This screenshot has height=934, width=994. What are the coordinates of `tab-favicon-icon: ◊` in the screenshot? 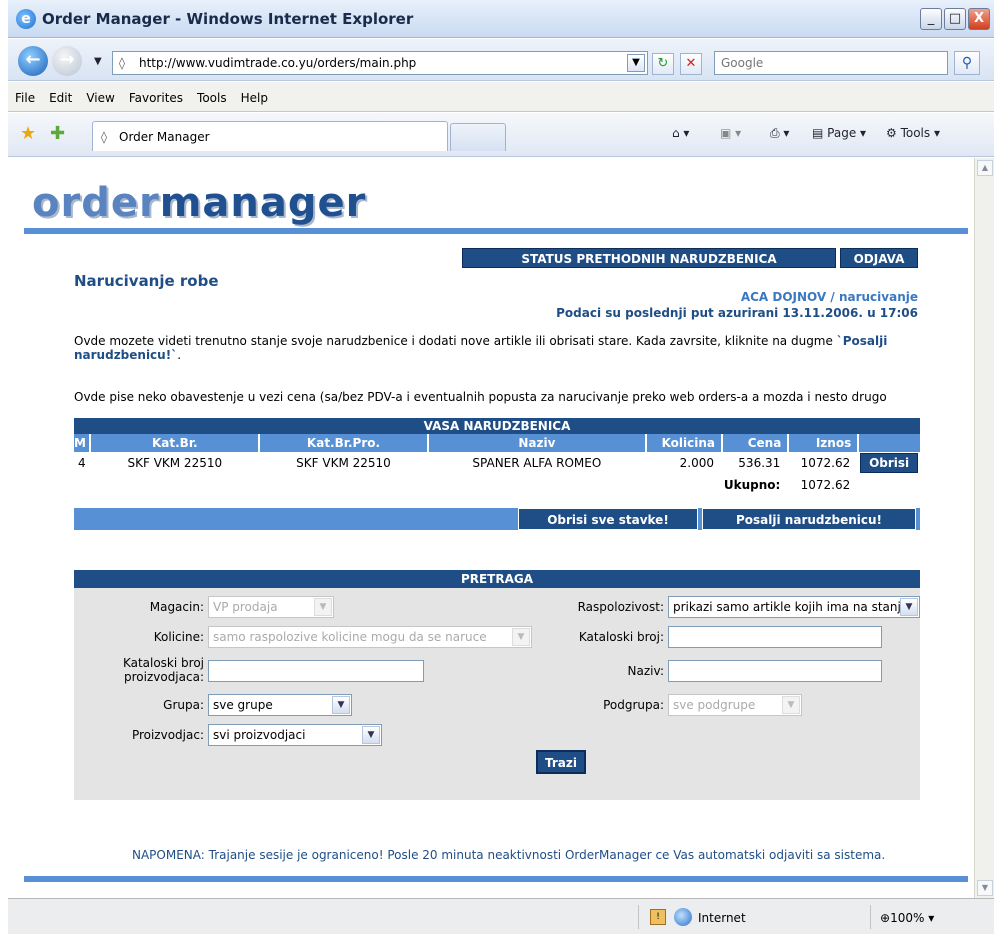 It's located at (104, 137).